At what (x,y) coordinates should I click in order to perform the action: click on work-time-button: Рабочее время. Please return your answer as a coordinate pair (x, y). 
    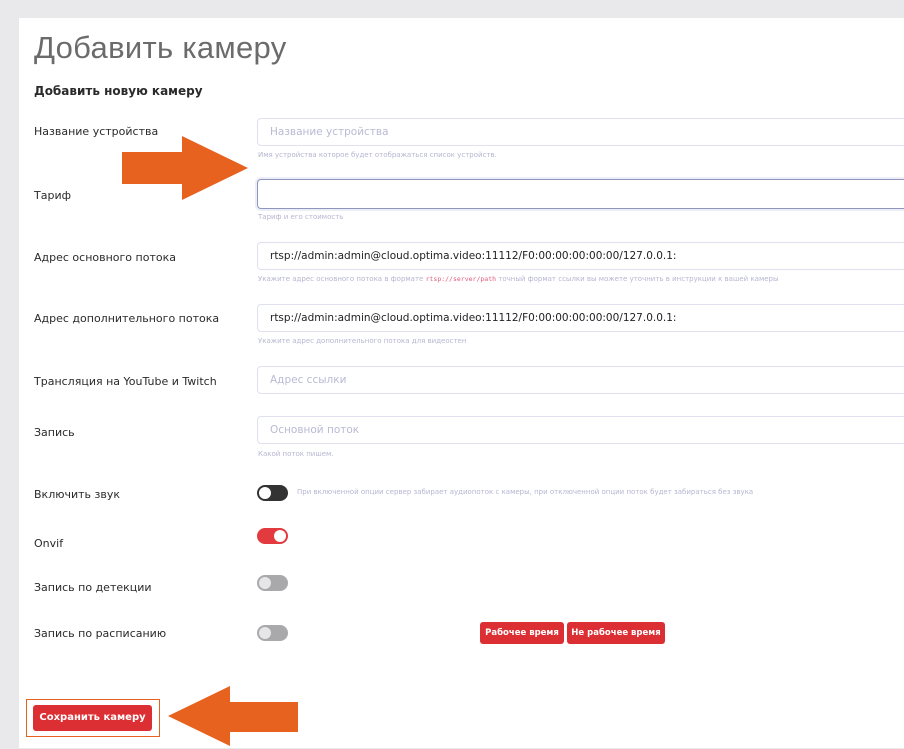
    Looking at the image, I should click on (522, 633).